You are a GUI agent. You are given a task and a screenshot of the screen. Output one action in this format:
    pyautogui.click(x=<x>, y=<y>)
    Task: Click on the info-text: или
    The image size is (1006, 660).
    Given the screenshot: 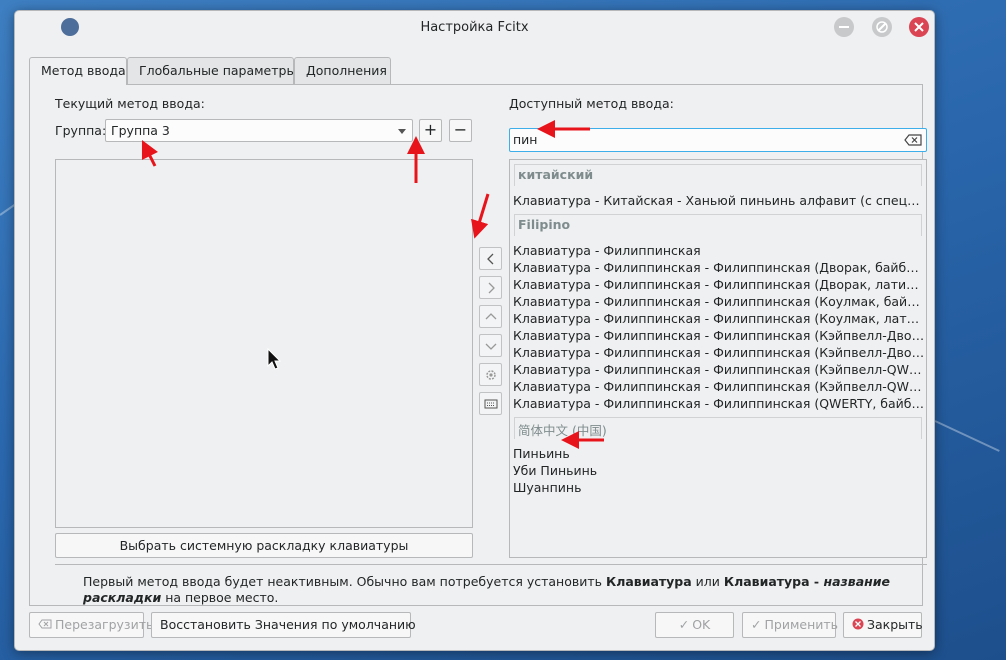 What is the action you would take?
    pyautogui.click(x=707, y=581)
    